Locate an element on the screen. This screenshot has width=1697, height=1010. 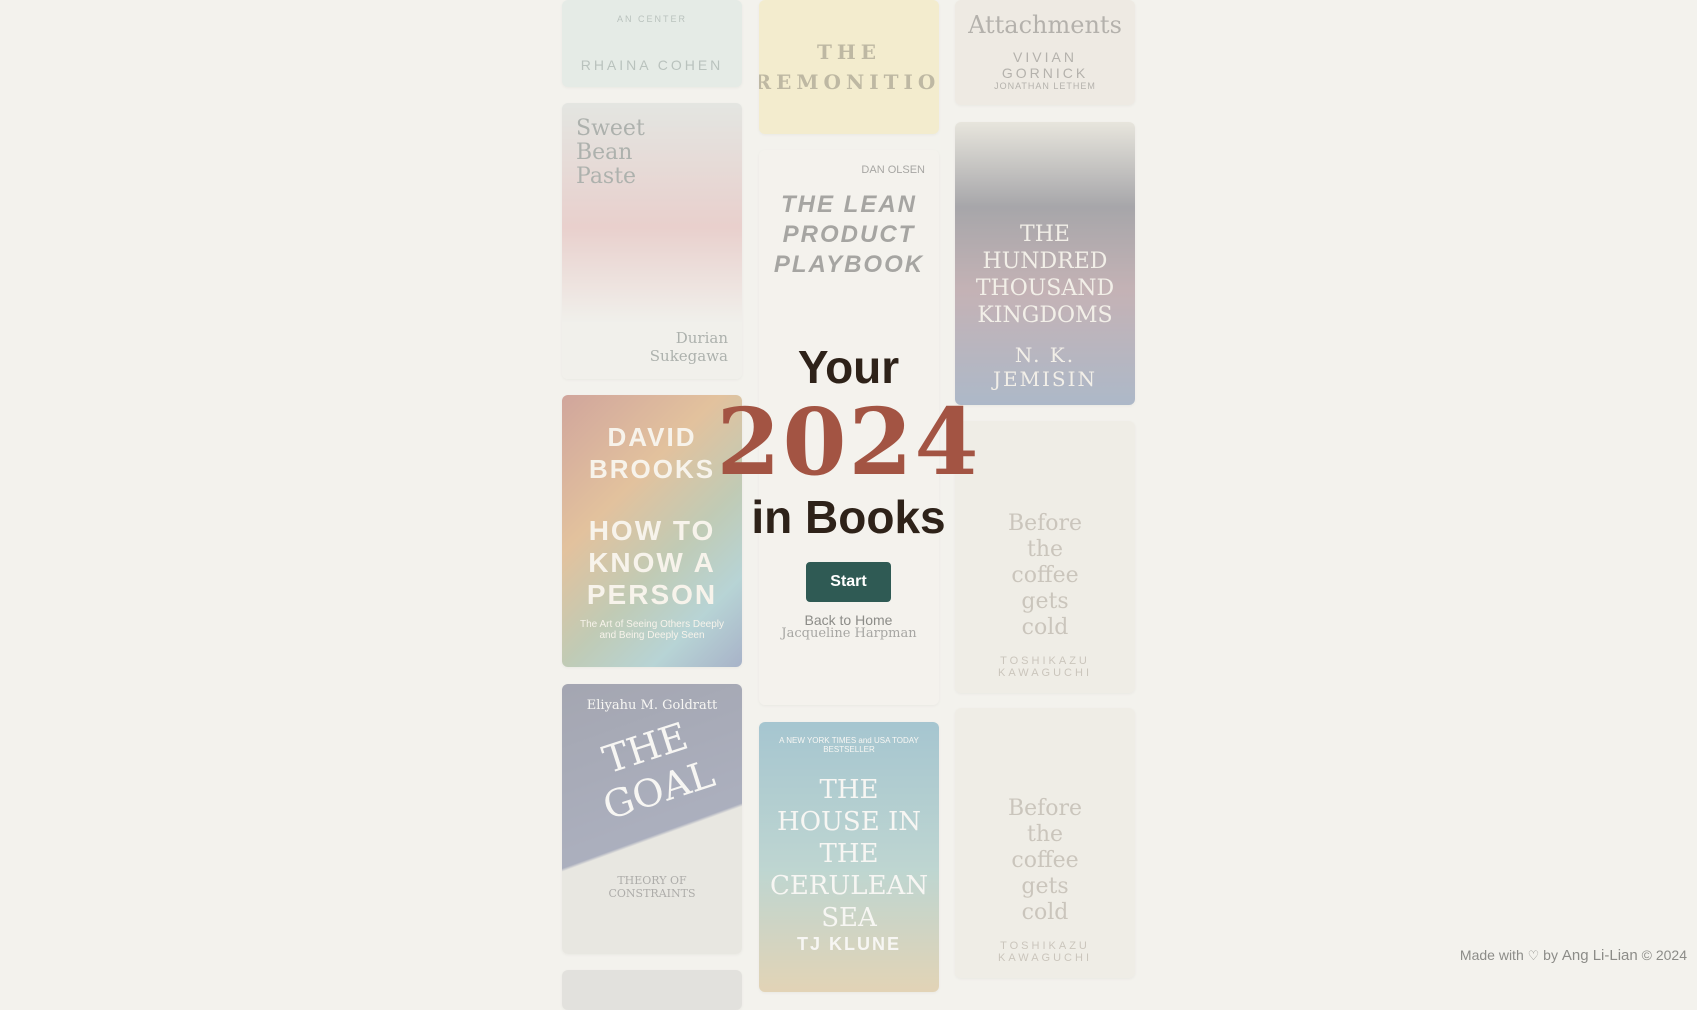
book-cover is located at coordinates (652, 990).